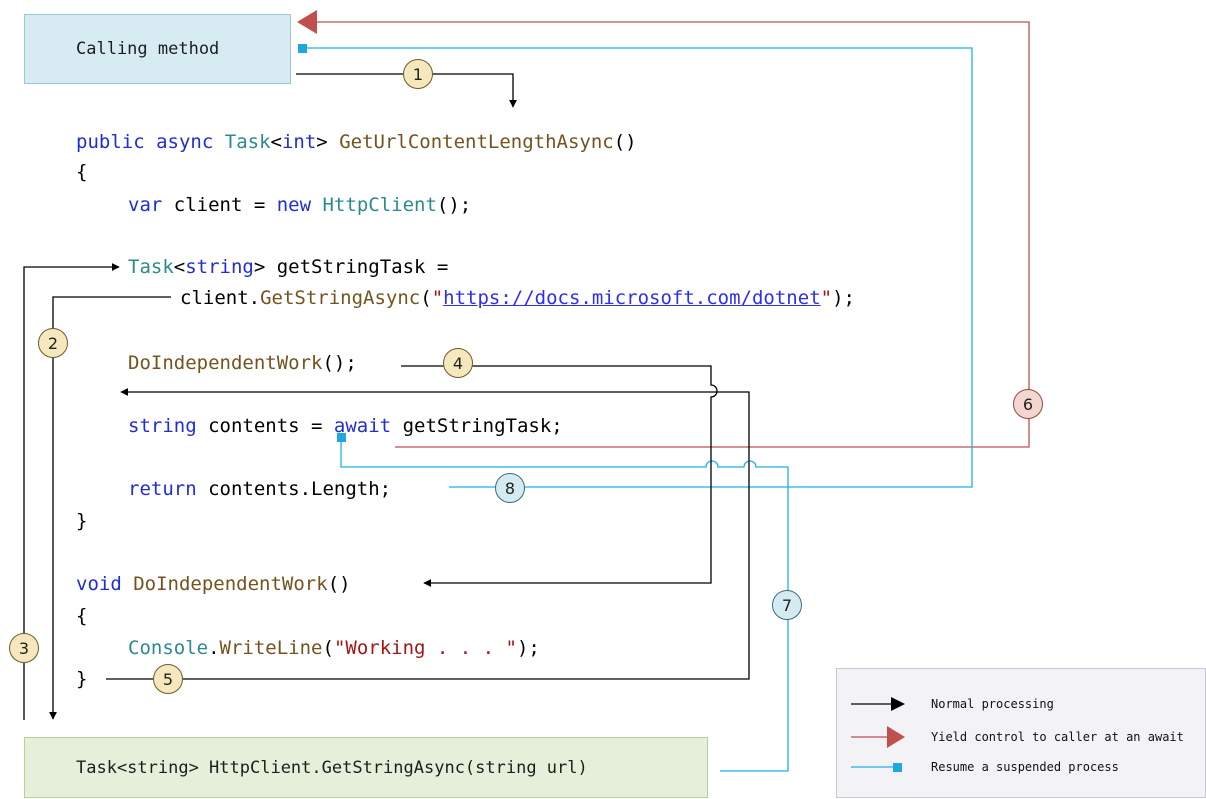  What do you see at coordinates (897, 767) in the screenshot?
I see `legend-resume-square-icon` at bounding box center [897, 767].